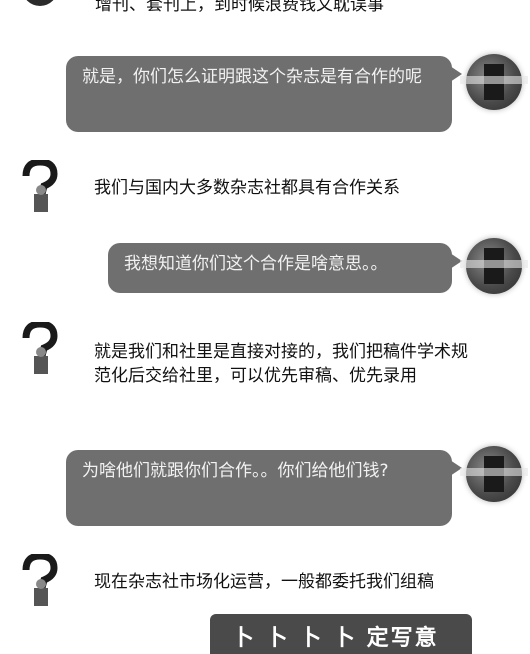 Image resolution: width=530 pixels, height=654 pixels. I want to click on chat-bubble-right: 我想知道你们这个合作是啥意思。。, so click(285, 268).